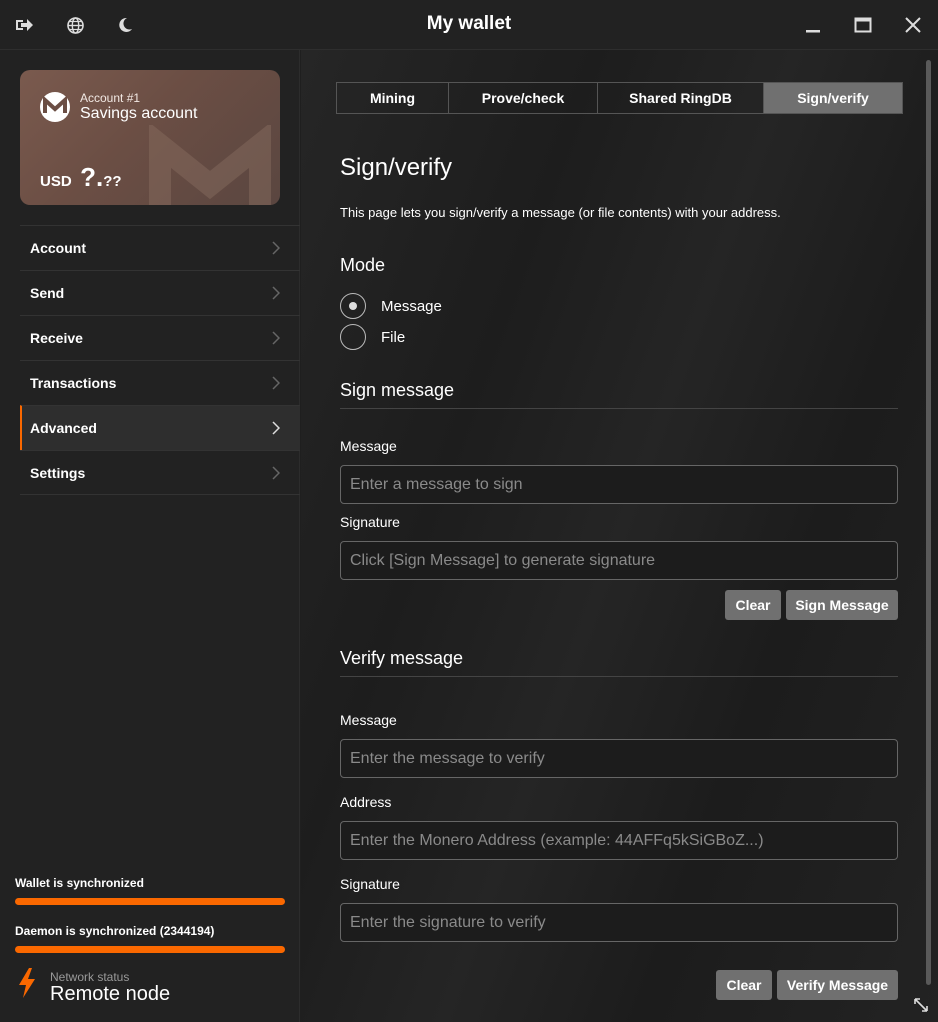 This screenshot has width=938, height=1022. Describe the element at coordinates (353, 337) in the screenshot. I see `radio-unchecked-icon` at that location.